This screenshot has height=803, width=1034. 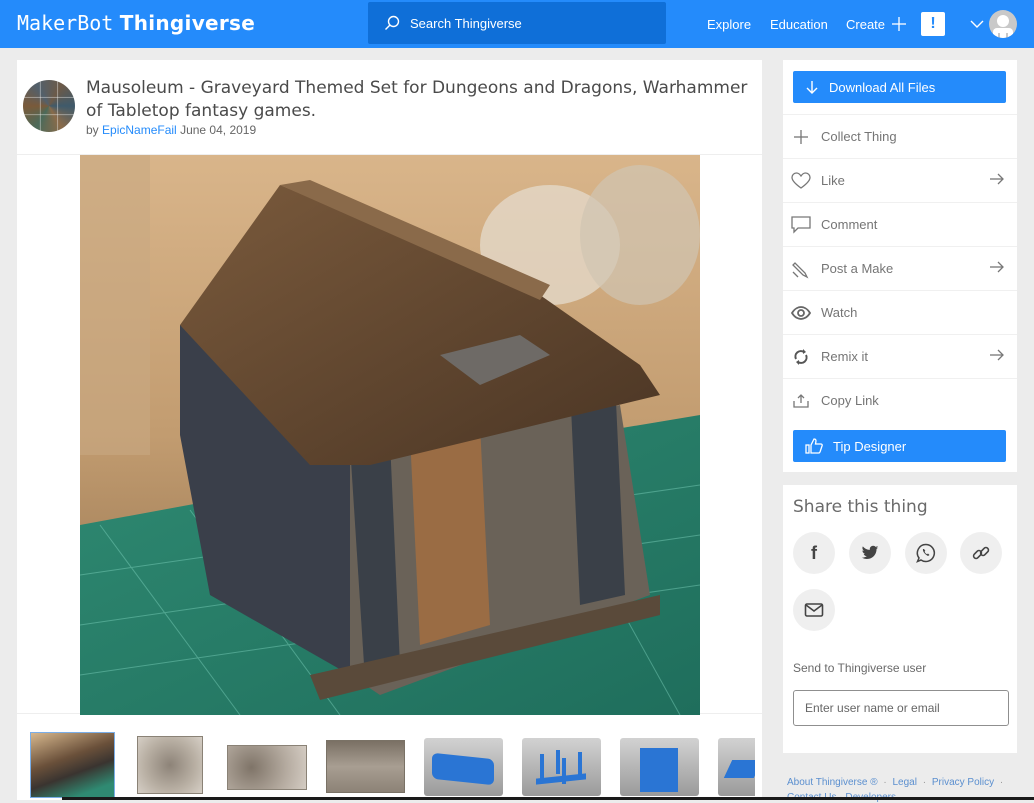 What do you see at coordinates (904, 782) in the screenshot?
I see `footer-link-legal: Legal` at bounding box center [904, 782].